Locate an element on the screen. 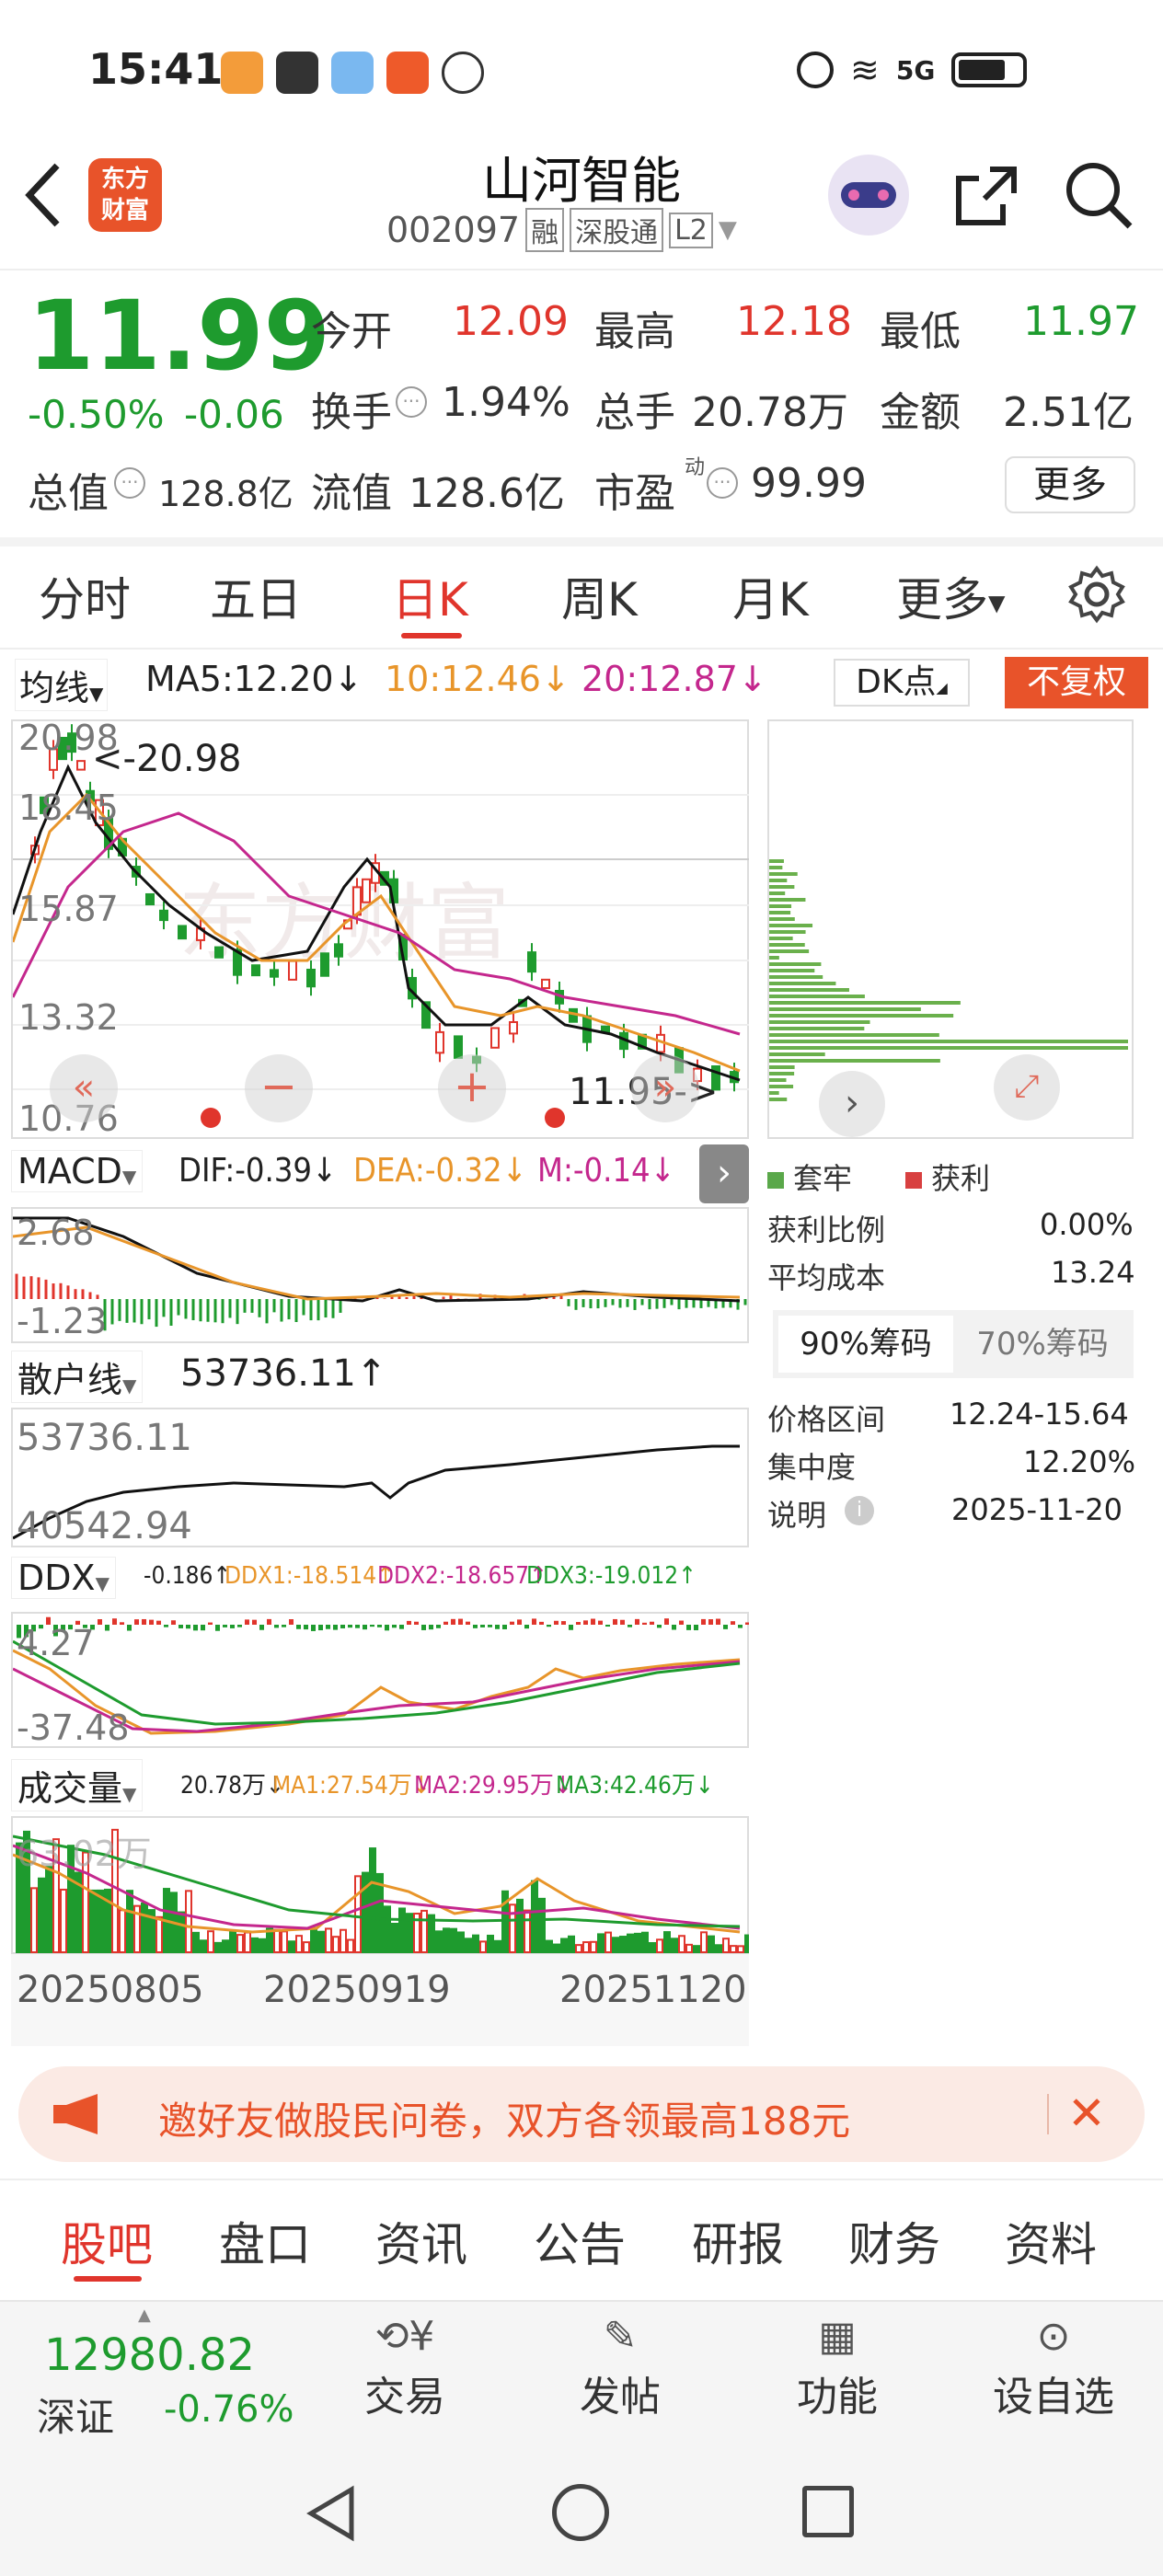 The image size is (1163, 2576). close-icon: ✕ is located at coordinates (1086, 2113).